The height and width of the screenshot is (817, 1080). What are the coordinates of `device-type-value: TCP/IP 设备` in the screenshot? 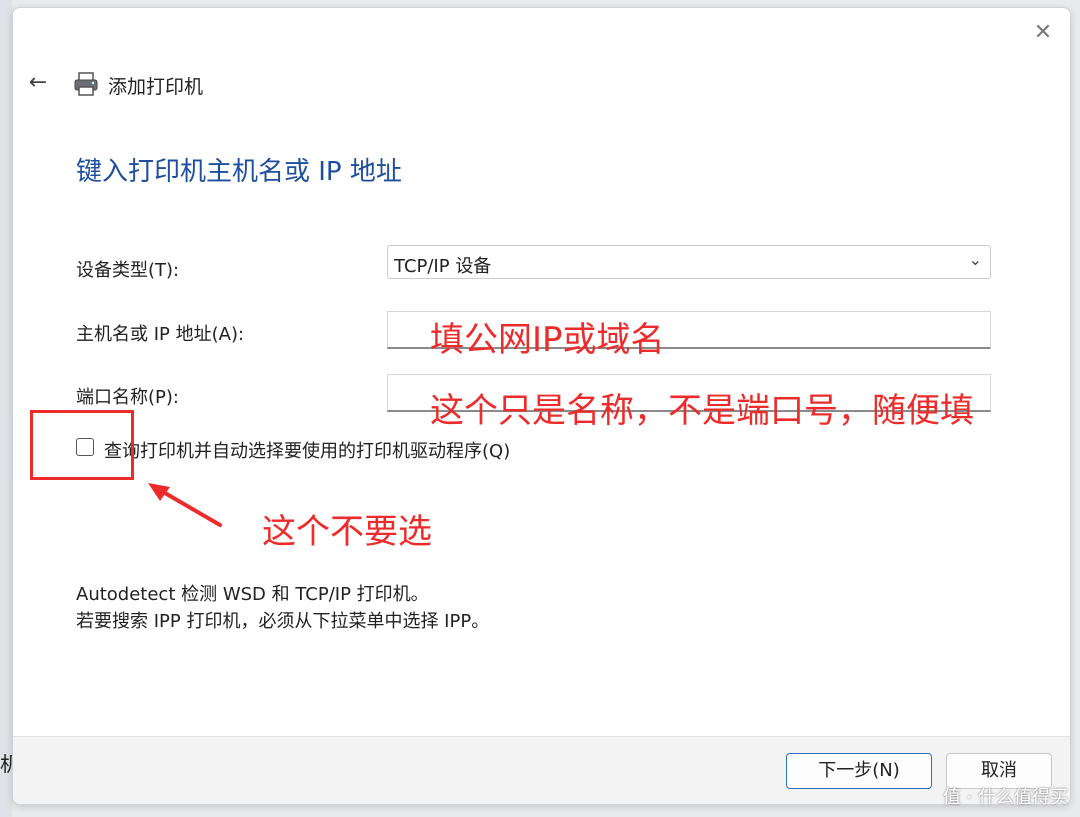 It's located at (443, 266).